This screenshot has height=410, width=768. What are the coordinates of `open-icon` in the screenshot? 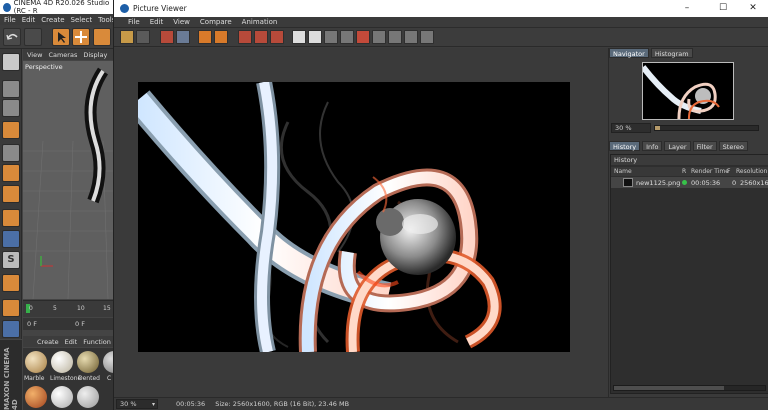 It's located at (127, 37).